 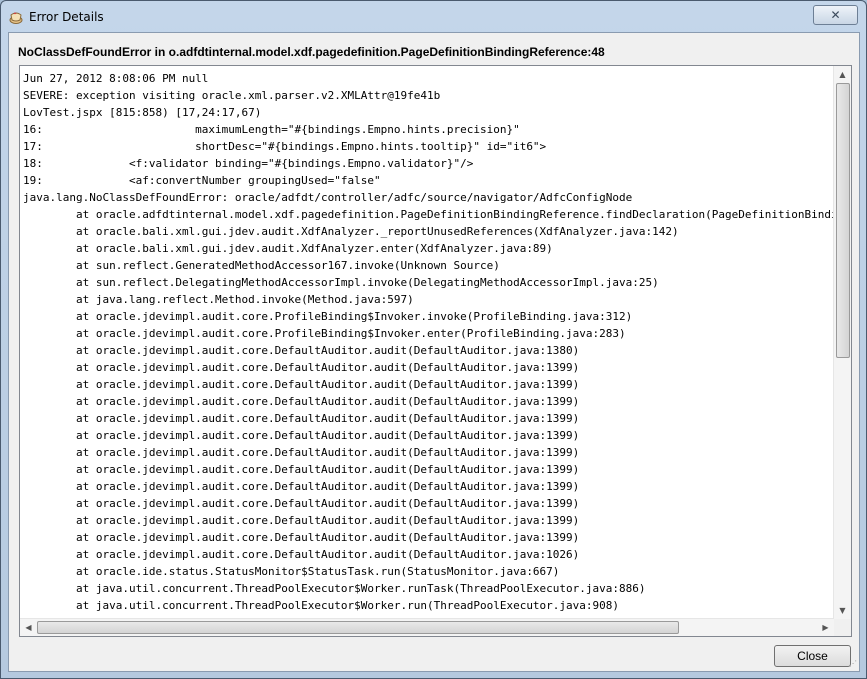 I want to click on app-cup-icon, so click(x=16, y=18).